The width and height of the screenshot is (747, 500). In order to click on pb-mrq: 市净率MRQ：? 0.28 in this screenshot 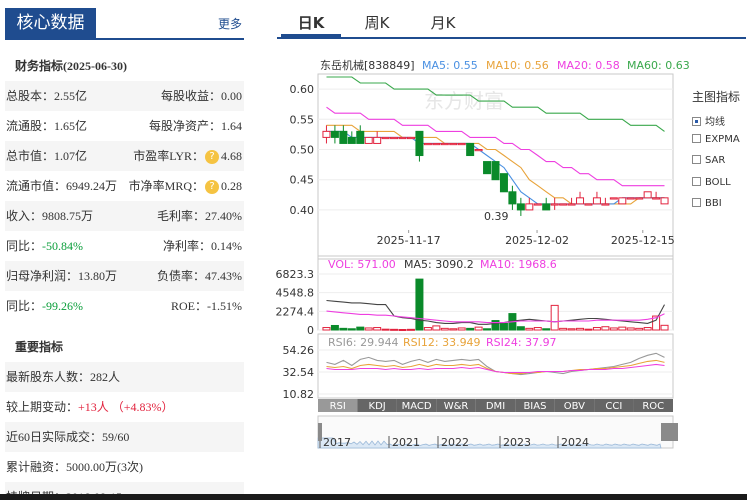, I will do `click(185, 186)`.